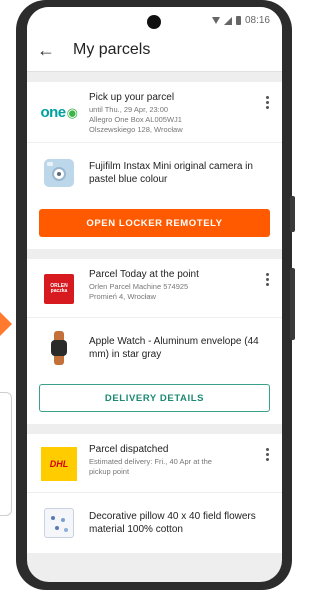 The image size is (320, 592). Describe the element at coordinates (49, 50) in the screenshot. I see `arrow-left-icon: ←` at that location.